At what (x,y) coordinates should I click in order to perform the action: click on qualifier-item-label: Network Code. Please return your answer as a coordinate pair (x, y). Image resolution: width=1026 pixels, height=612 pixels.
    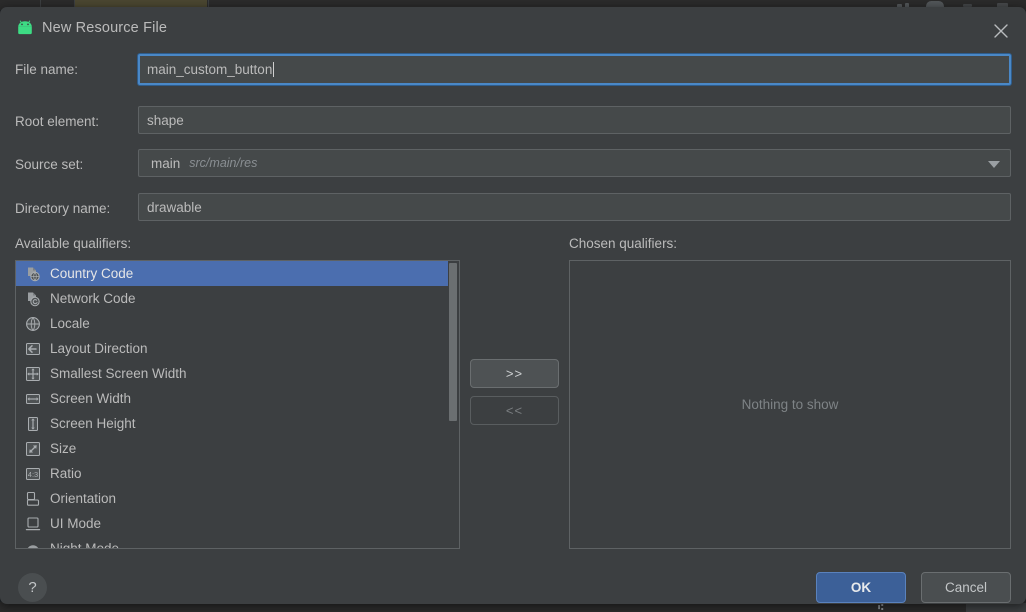
    Looking at the image, I should click on (93, 298).